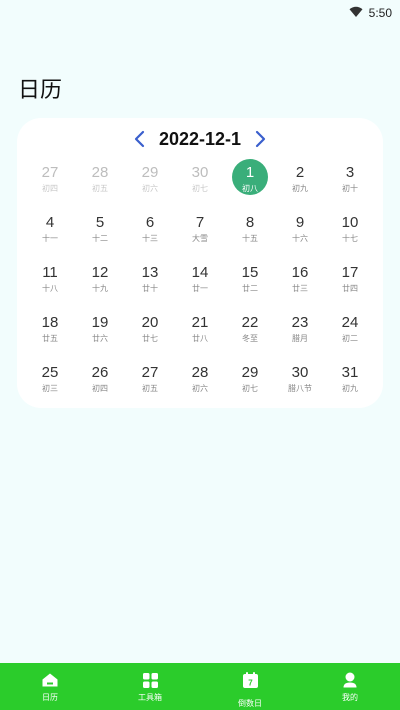 The image size is (400, 710). I want to click on lunar-date: 十八, so click(50, 288).